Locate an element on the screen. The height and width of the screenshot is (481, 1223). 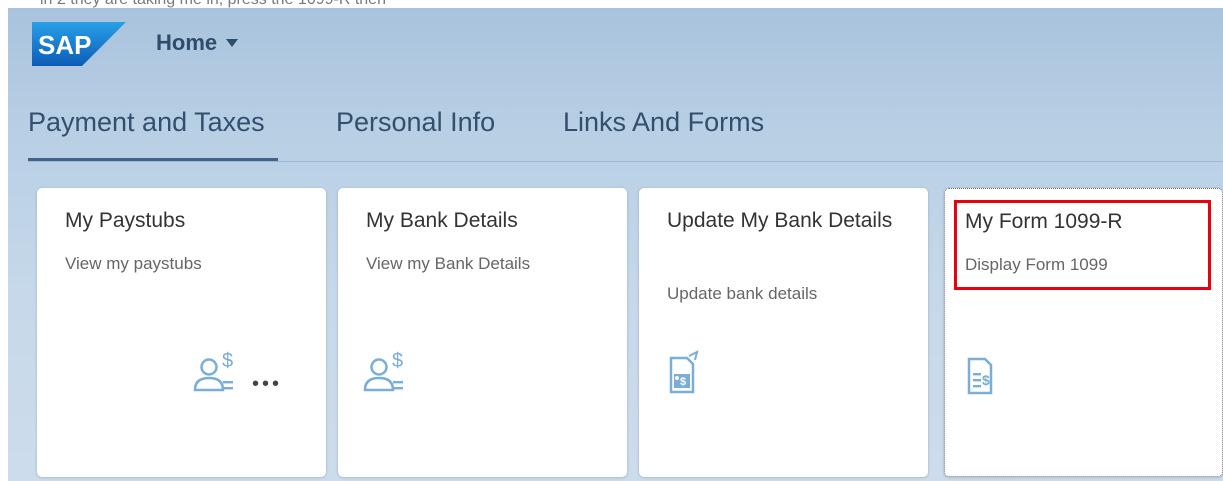
home-label: Home is located at coordinates (187, 42).